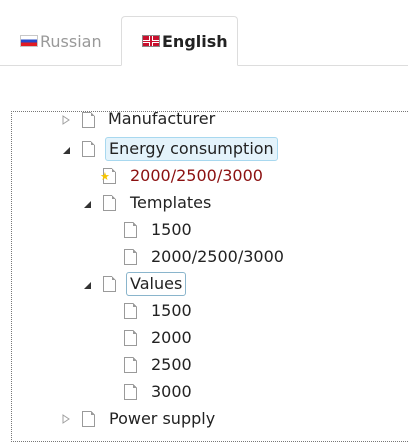 Image resolution: width=408 pixels, height=443 pixels. Describe the element at coordinates (170, 203) in the screenshot. I see `tree-node-label: Templates` at that location.